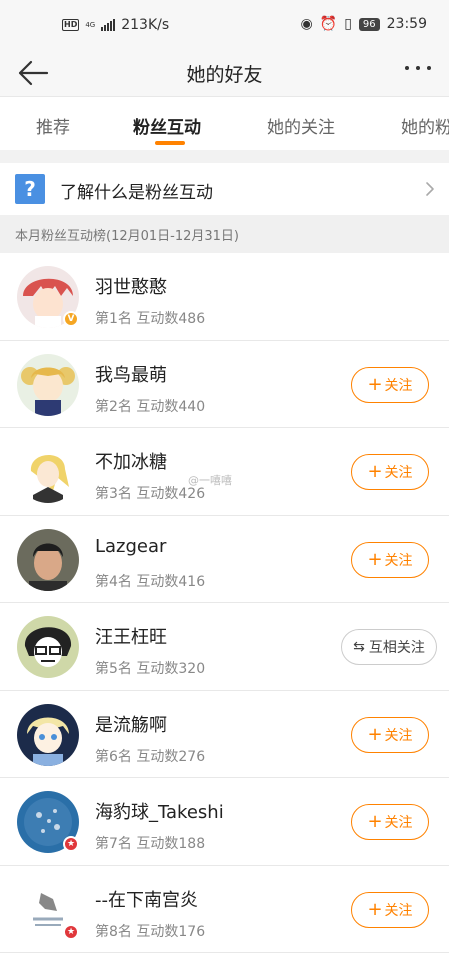 Image resolution: width=449 pixels, height=960 pixels. Describe the element at coordinates (430, 189) in the screenshot. I see `chevron-right-icon` at that location.